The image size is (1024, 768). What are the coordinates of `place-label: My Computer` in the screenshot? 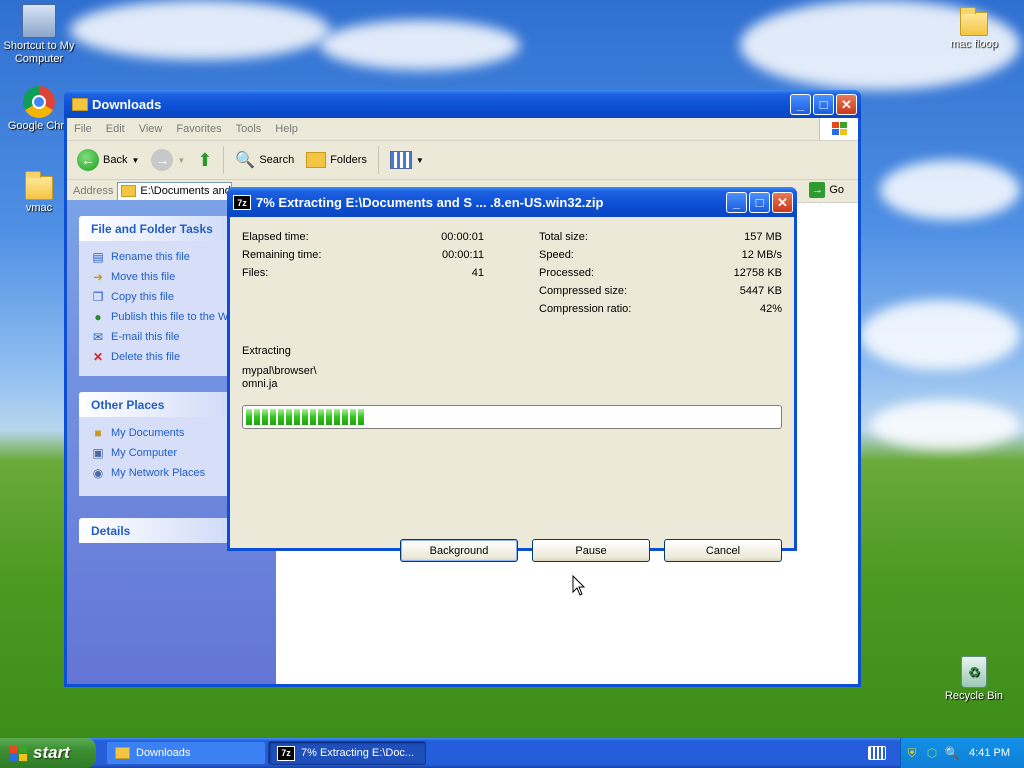 It's located at (144, 453).